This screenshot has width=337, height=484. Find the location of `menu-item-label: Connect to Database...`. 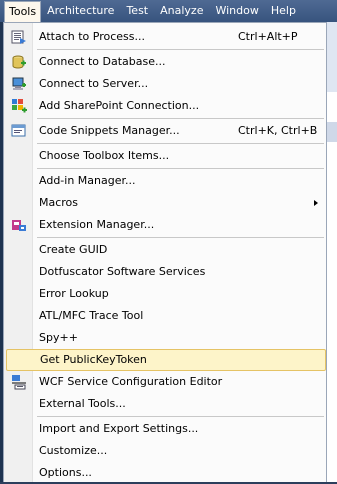

menu-item-label: Connect to Database... is located at coordinates (102, 61).